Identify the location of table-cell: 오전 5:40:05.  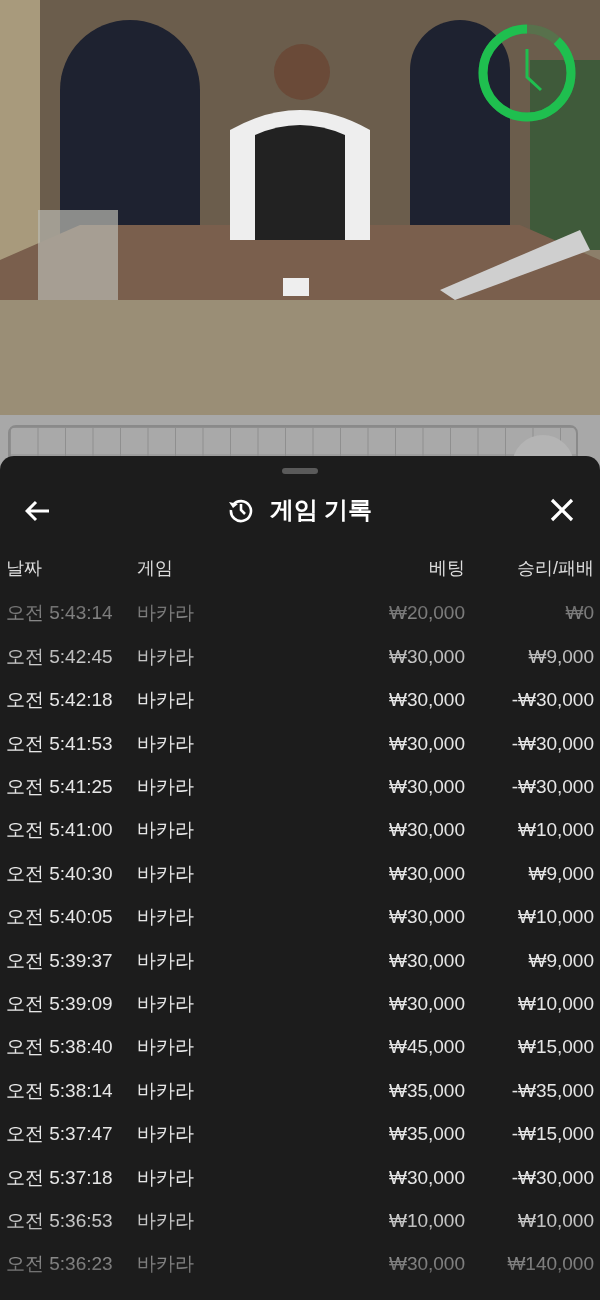
(59, 917).